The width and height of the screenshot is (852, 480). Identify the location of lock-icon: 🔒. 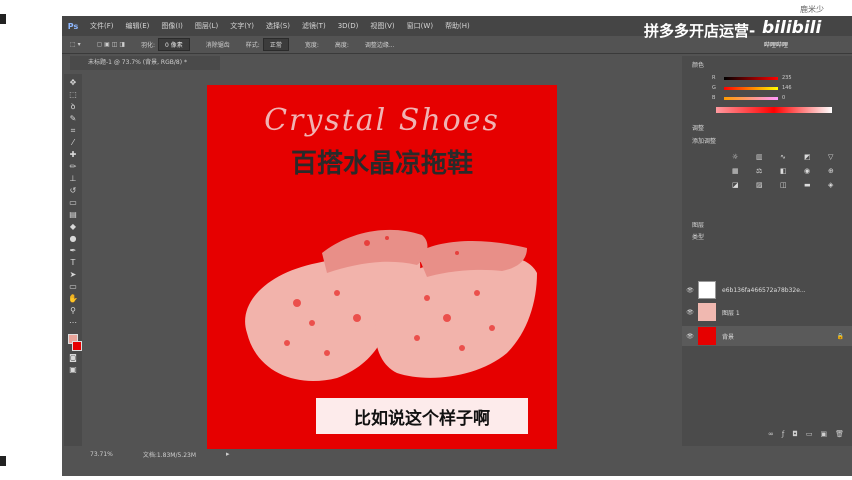
(840, 336).